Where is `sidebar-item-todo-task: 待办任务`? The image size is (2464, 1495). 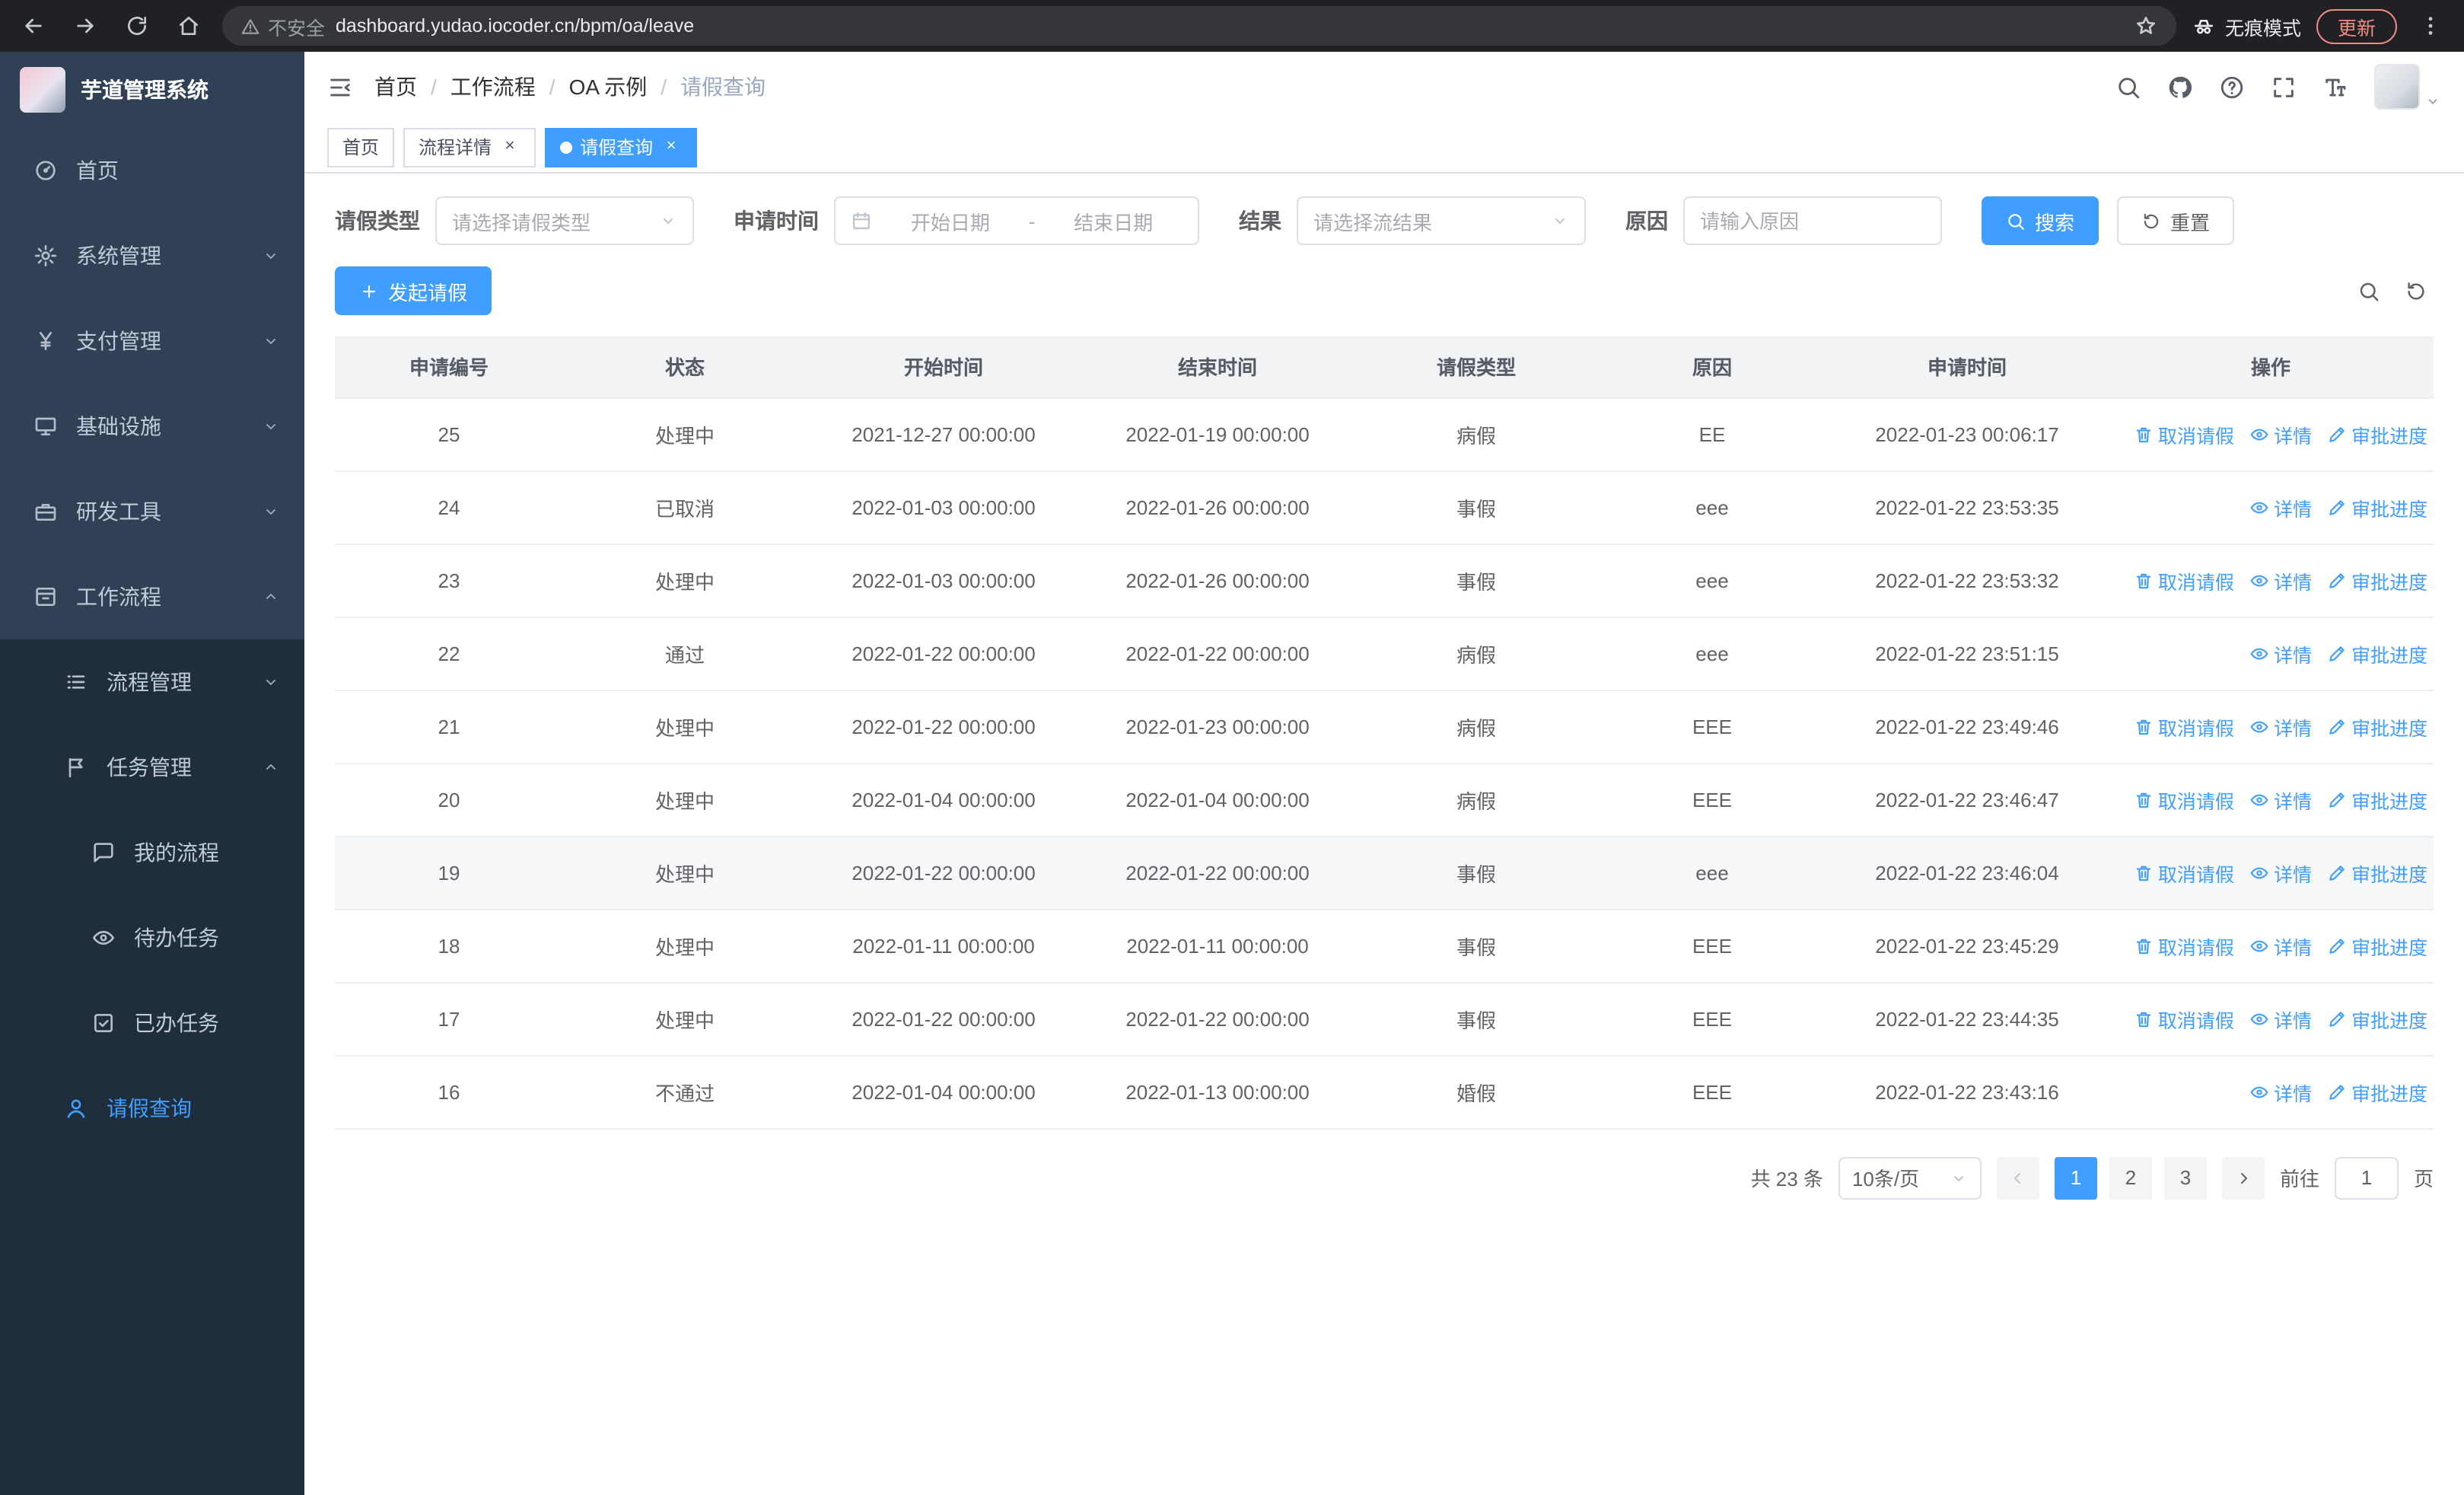
sidebar-item-todo-task: 待办任务 is located at coordinates (152, 937).